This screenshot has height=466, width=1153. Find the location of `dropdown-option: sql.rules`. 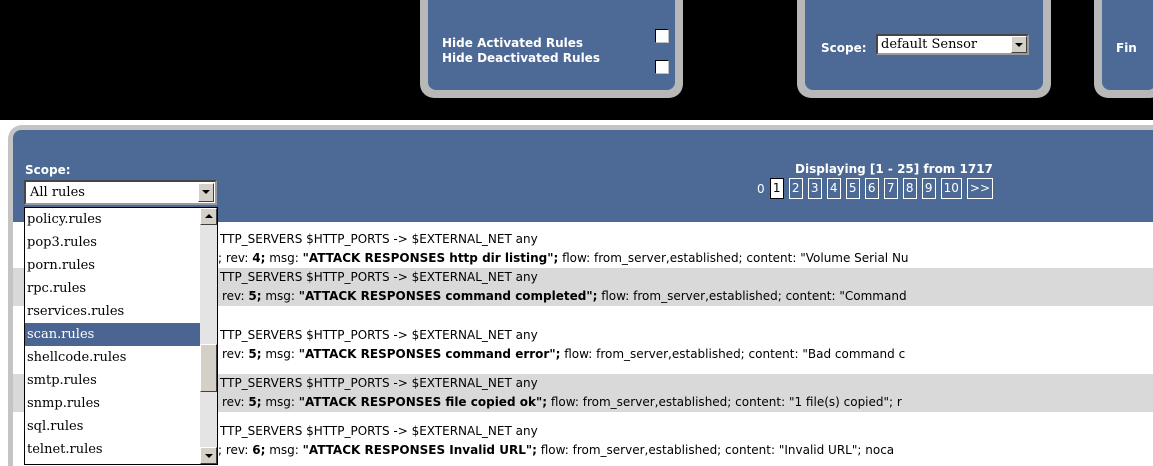

dropdown-option: sql.rules is located at coordinates (113, 426).